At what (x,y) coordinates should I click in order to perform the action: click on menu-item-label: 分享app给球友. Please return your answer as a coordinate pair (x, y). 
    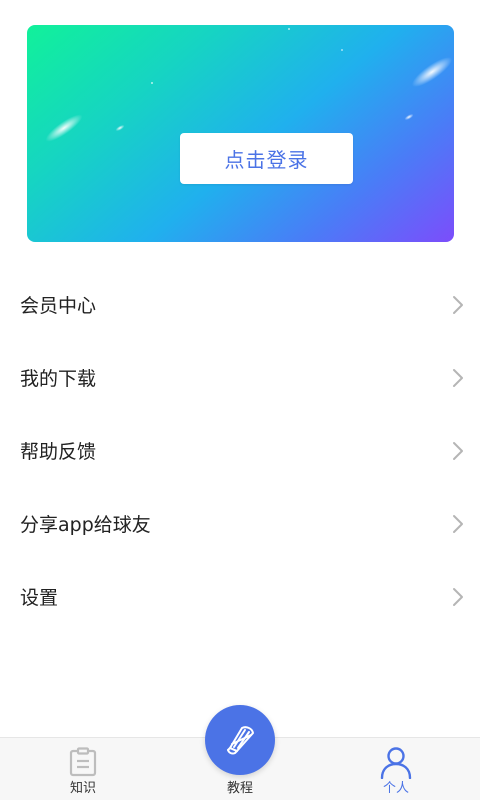
    Looking at the image, I should click on (85, 525).